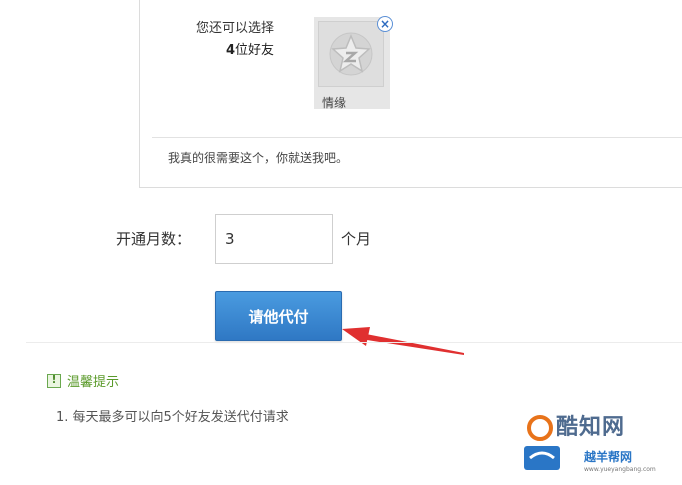  I want to click on watermark-name: 酷知网, so click(591, 427).